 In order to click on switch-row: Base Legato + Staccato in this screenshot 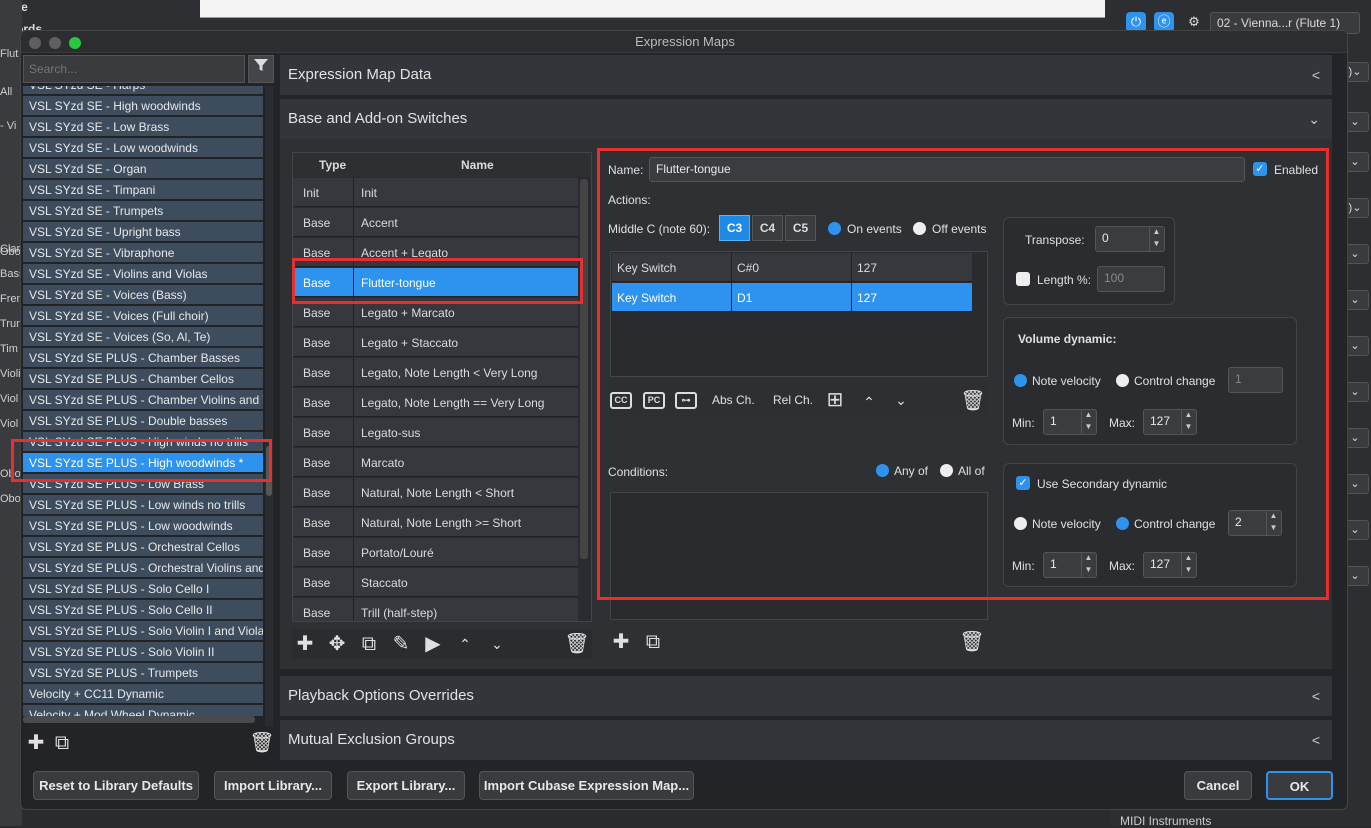, I will do `click(435, 342)`.